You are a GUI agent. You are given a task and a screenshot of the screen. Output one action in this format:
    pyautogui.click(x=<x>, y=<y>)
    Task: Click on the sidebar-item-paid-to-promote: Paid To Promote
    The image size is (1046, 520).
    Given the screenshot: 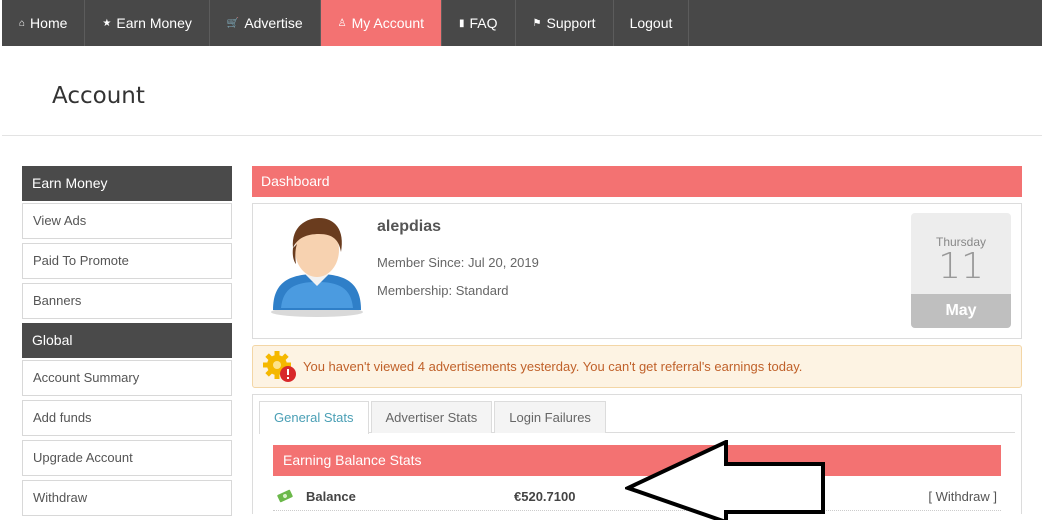 What is the action you would take?
    pyautogui.click(x=127, y=261)
    